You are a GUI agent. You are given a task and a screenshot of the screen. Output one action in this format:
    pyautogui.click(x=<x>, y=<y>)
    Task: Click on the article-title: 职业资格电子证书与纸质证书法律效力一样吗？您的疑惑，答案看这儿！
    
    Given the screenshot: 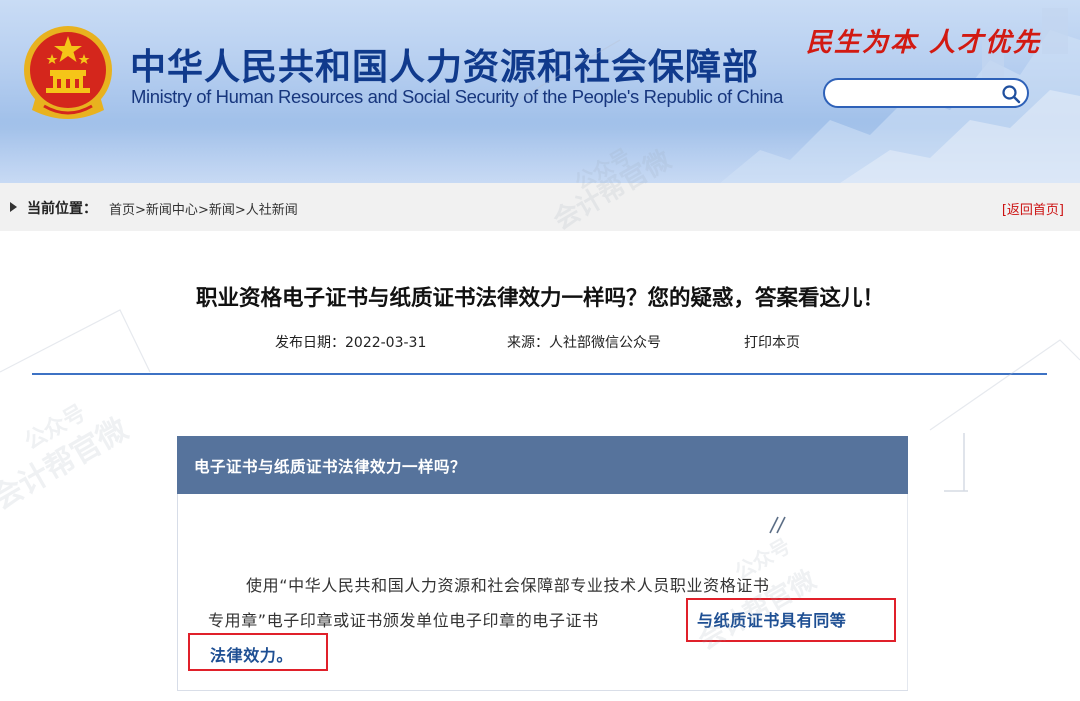 What is the action you would take?
    pyautogui.click(x=539, y=298)
    